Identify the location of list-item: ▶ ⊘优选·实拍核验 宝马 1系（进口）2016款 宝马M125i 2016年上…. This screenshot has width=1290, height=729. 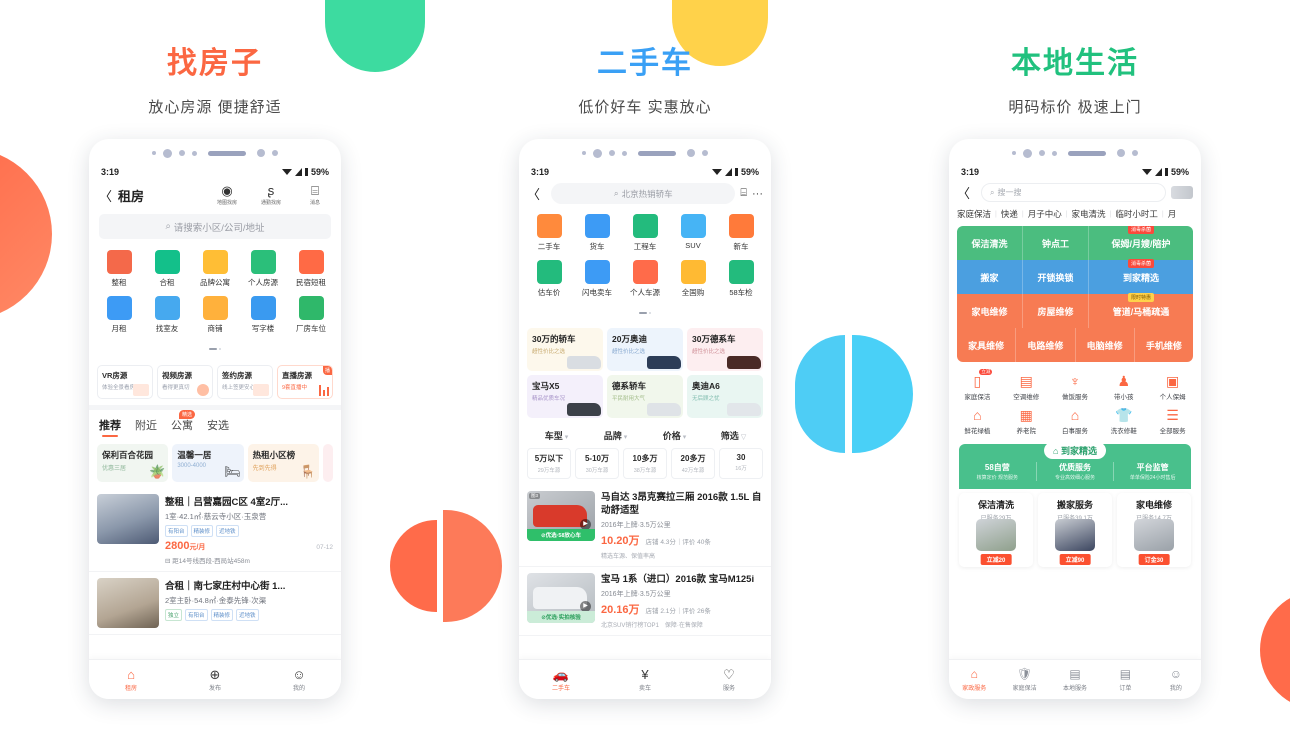
(645, 601).